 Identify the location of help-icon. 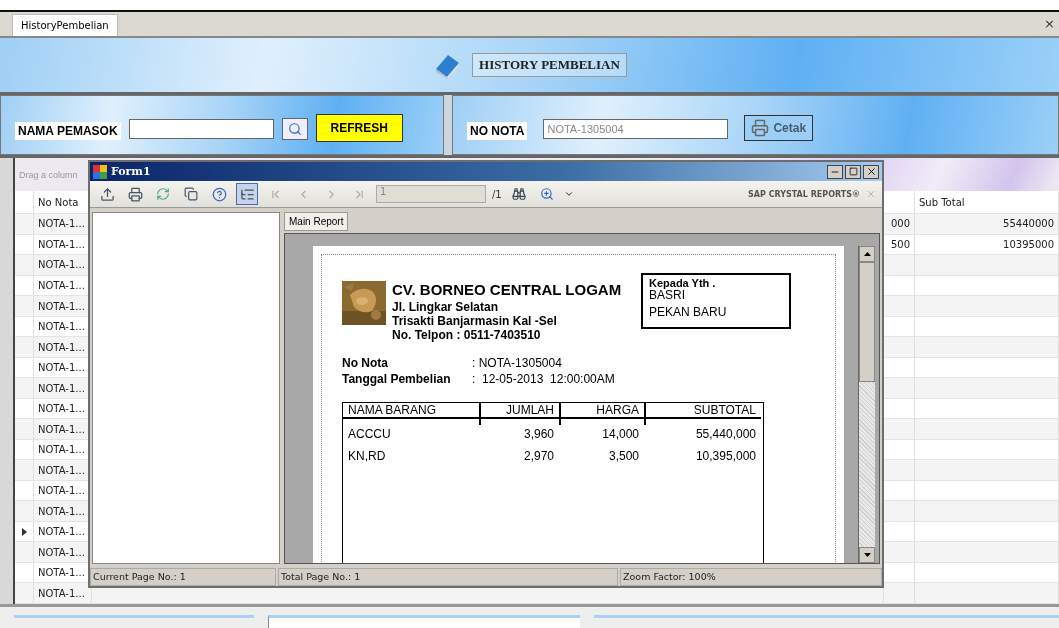
(219, 194).